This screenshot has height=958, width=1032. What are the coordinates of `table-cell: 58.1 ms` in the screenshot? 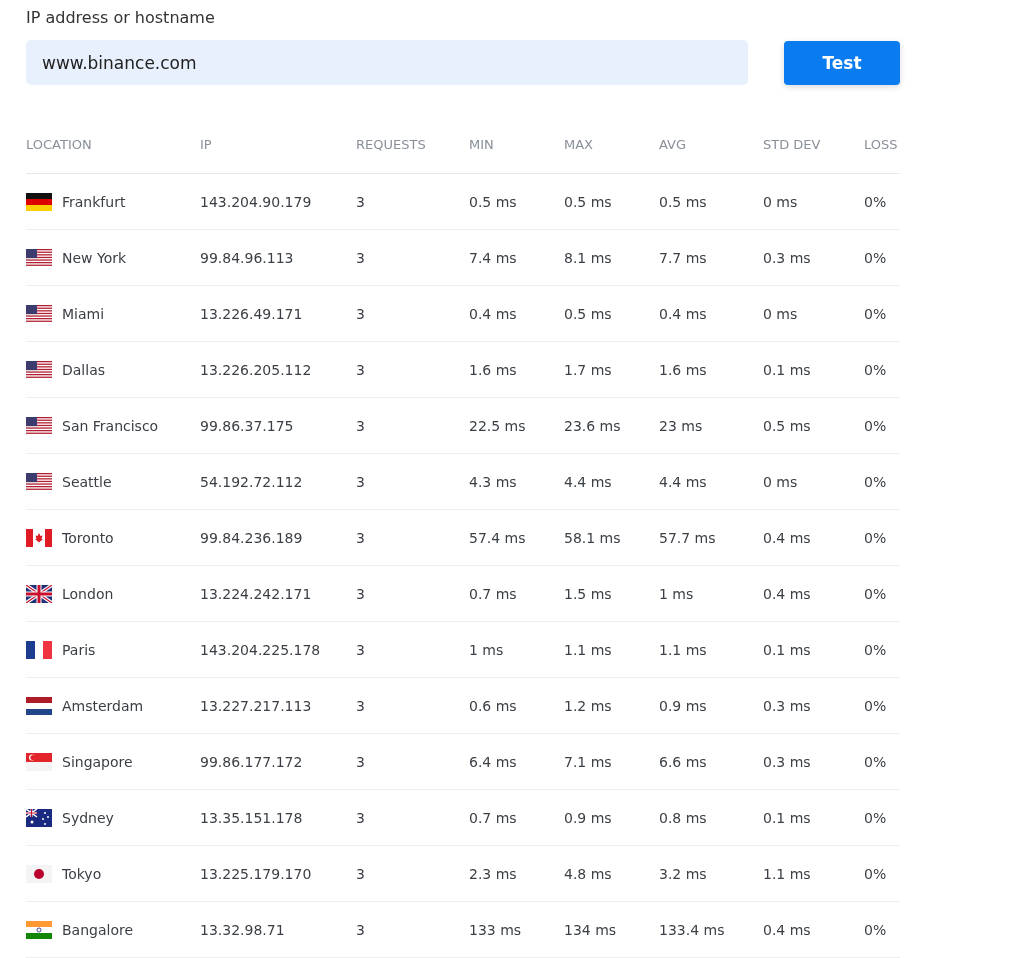 It's located at (592, 537).